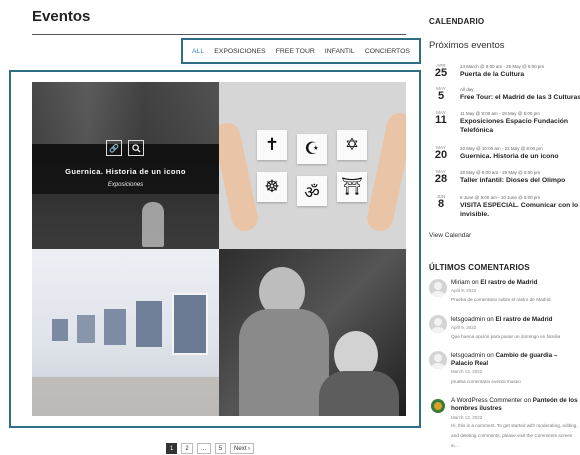 The height and width of the screenshot is (455, 580). Describe the element at coordinates (387, 51) in the screenshot. I see `filter-conciertos: CONCIERTOS` at that location.